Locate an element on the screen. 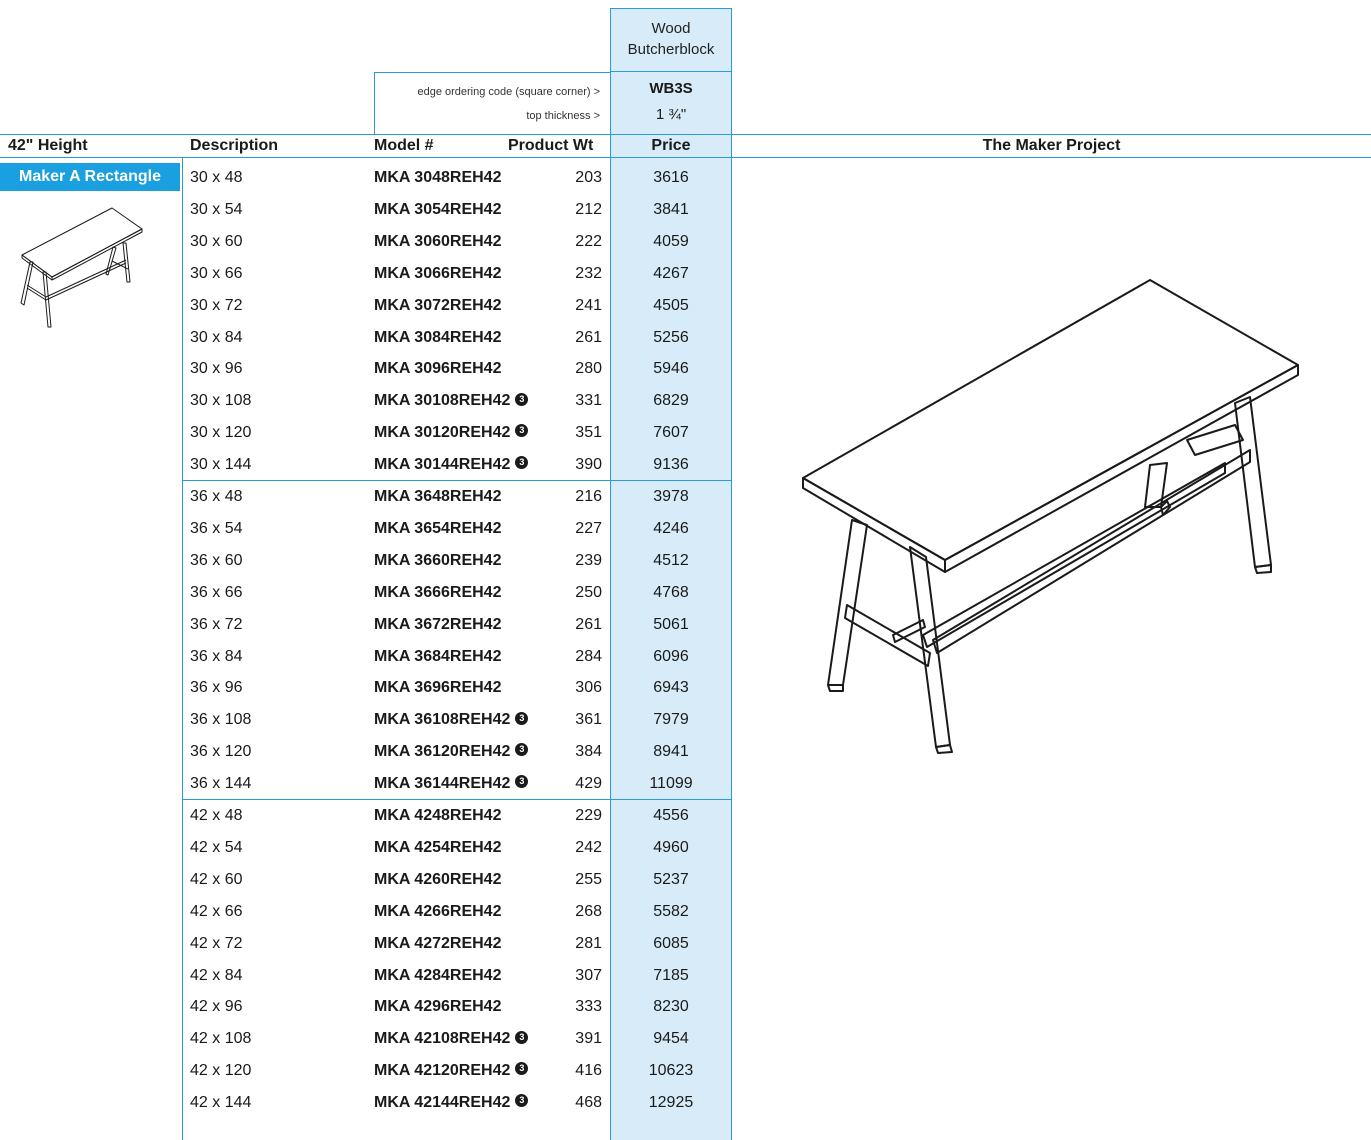 This screenshot has height=1140, width=1371. row-weight: 468 is located at coordinates (588, 1103).